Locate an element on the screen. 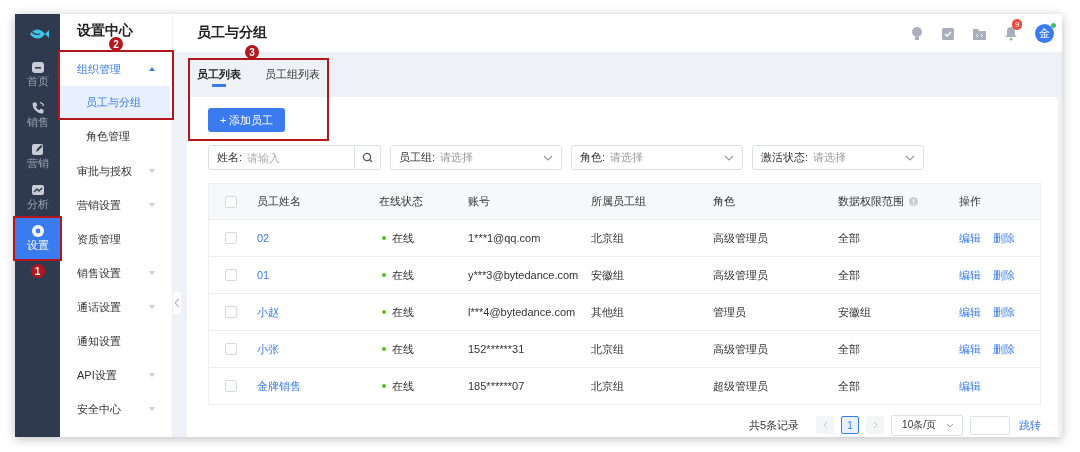 This screenshot has height=452, width=1080. tab: 员工组列表 is located at coordinates (292, 77).